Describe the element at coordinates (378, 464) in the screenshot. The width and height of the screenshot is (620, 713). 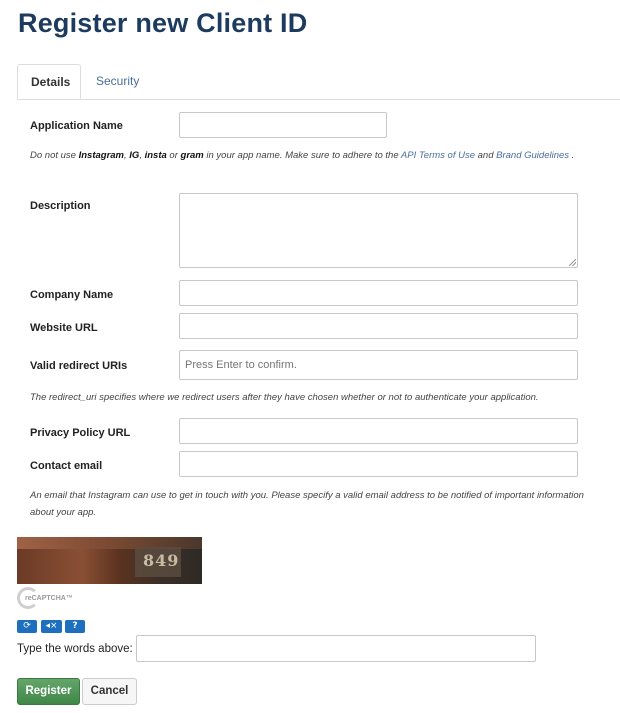
I see `contact-email-input` at that location.